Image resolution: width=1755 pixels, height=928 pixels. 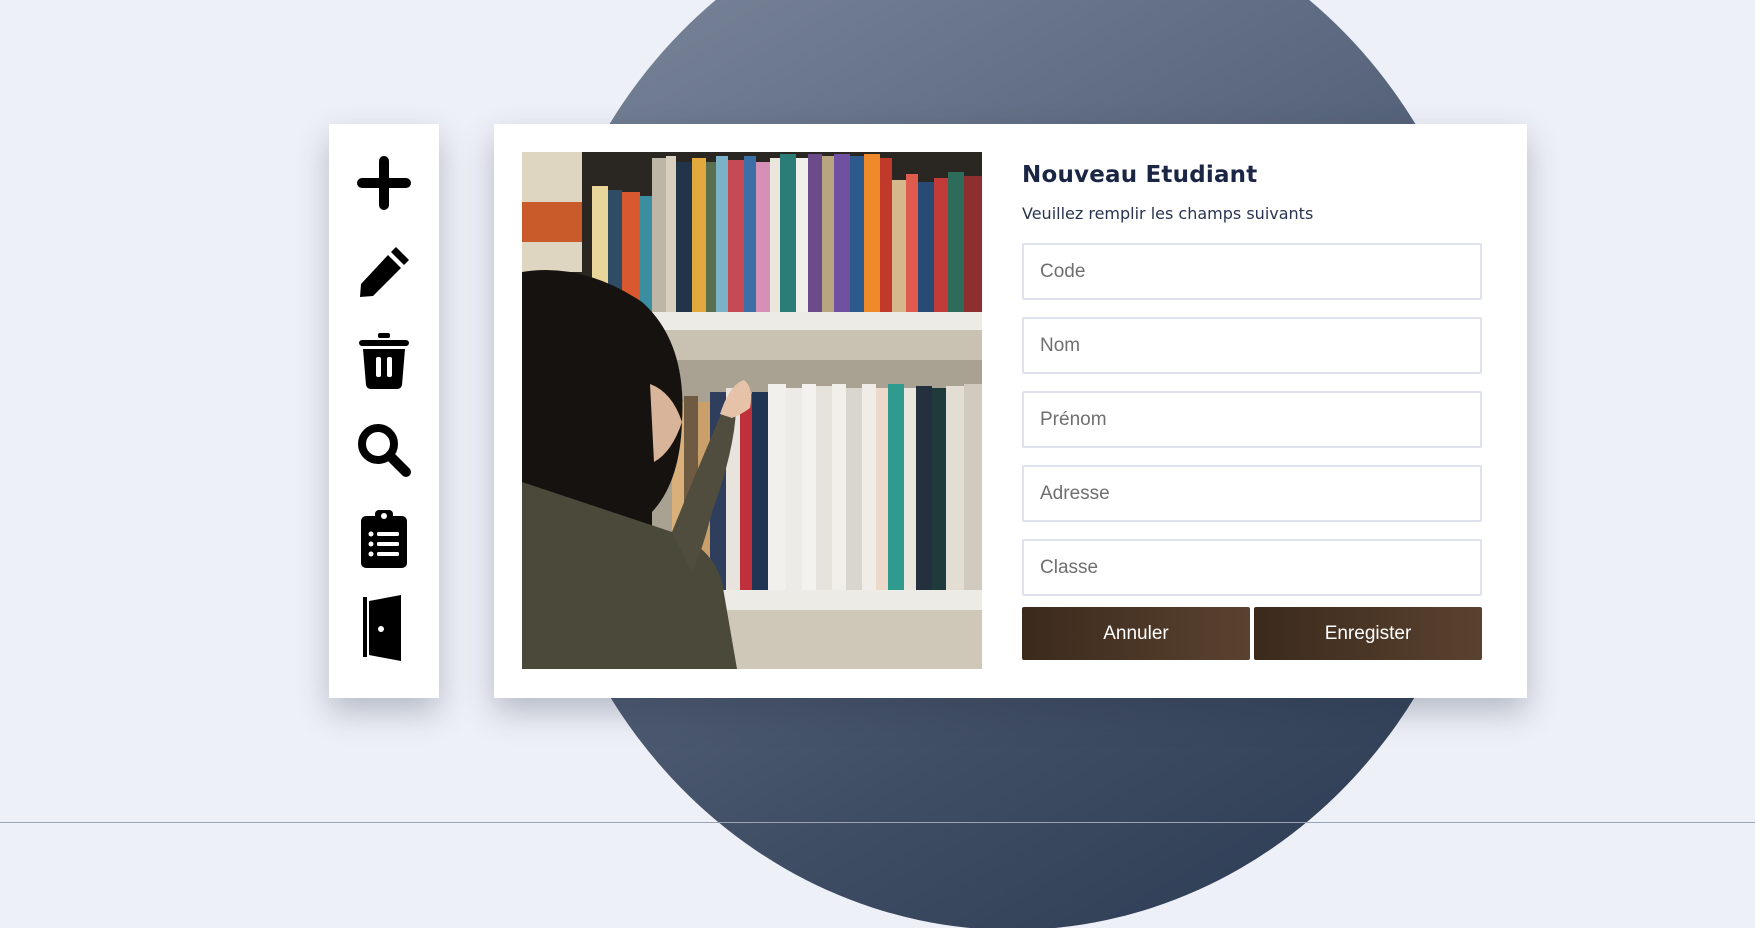 What do you see at coordinates (1140, 175) in the screenshot?
I see `form-title: Nouveau Etudiant` at bounding box center [1140, 175].